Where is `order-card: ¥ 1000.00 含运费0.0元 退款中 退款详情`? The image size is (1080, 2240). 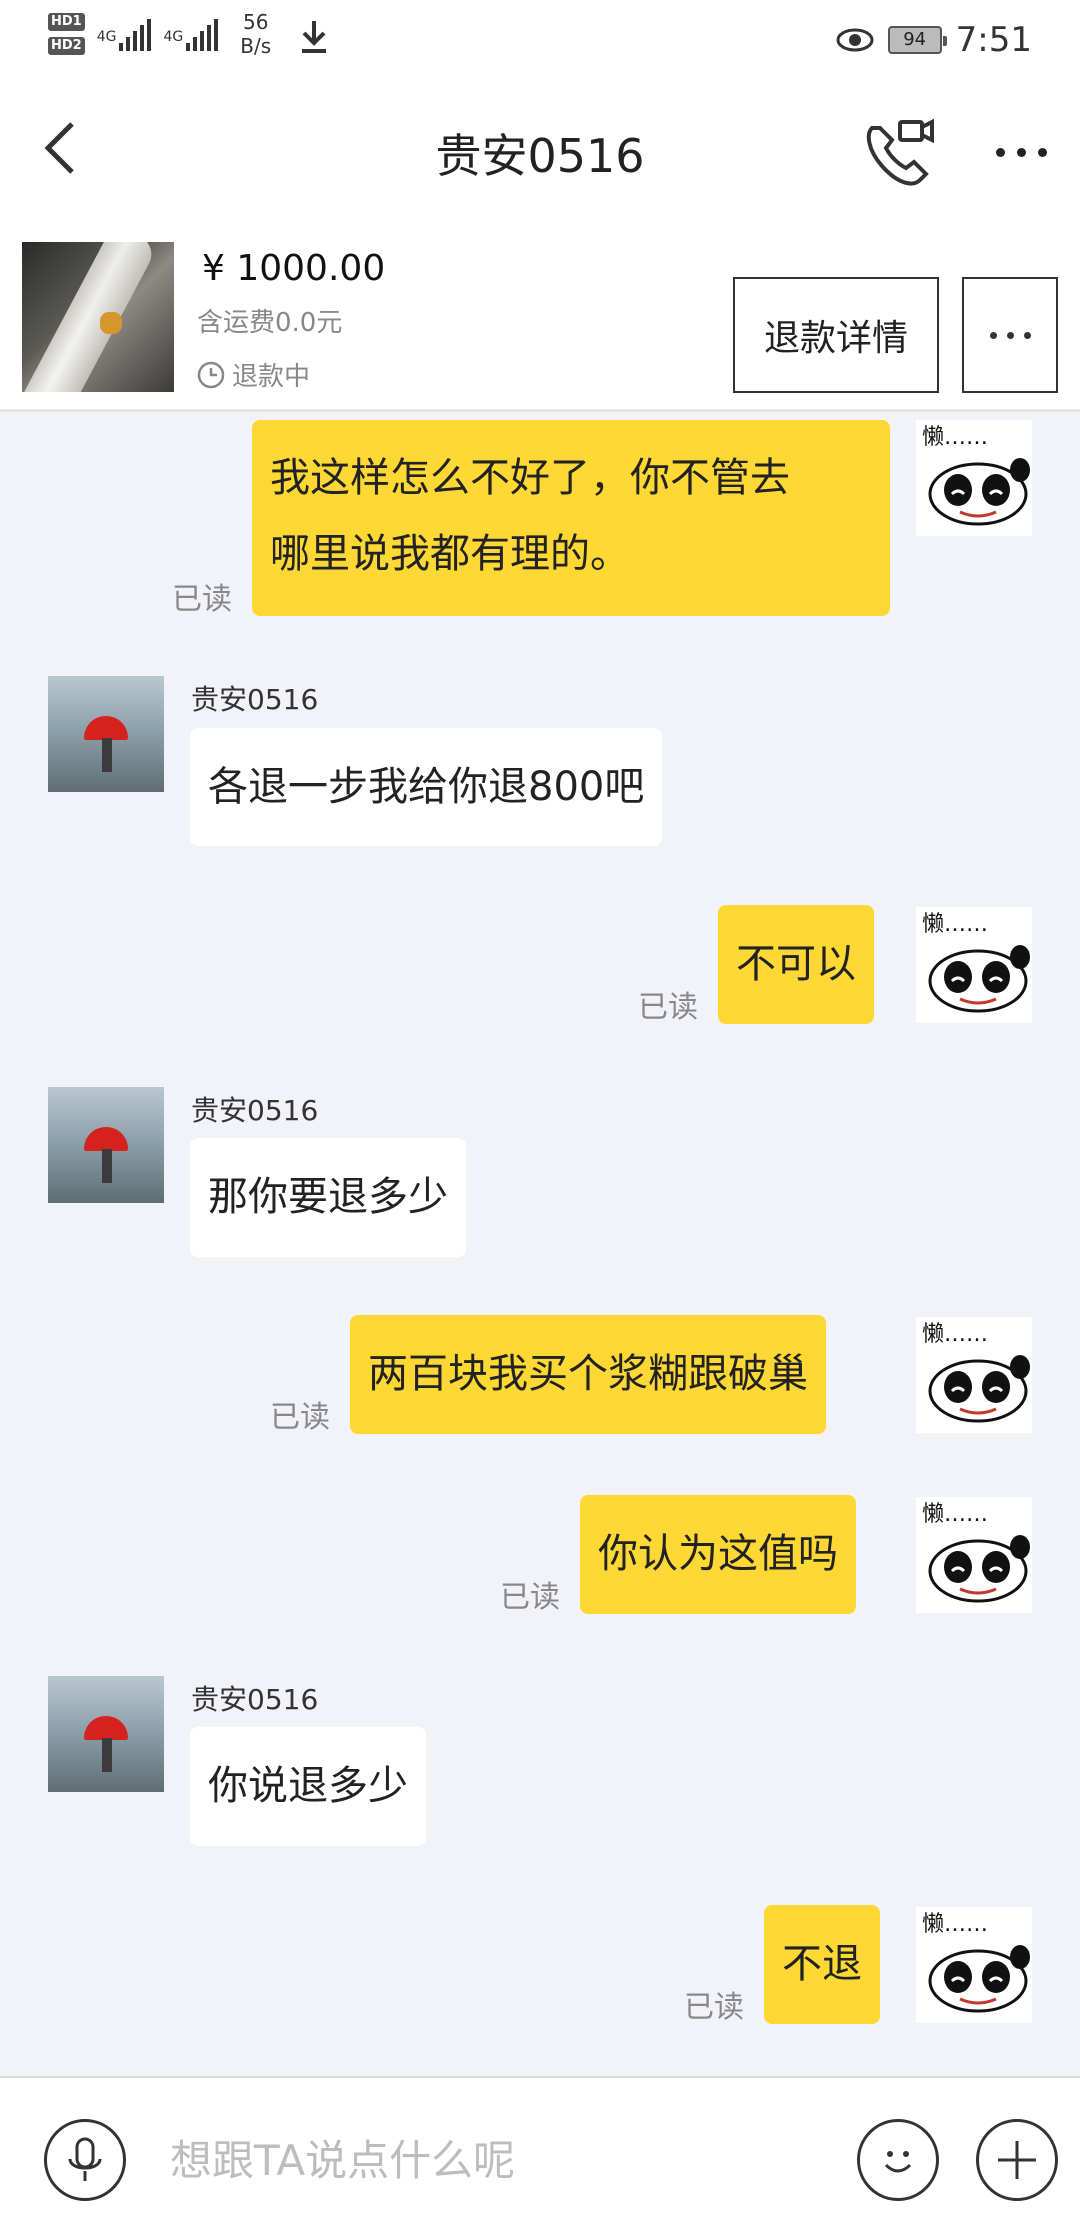
order-card: ¥ 1000.00 含运费0.0元 退款中 退款详情 is located at coordinates (540, 321).